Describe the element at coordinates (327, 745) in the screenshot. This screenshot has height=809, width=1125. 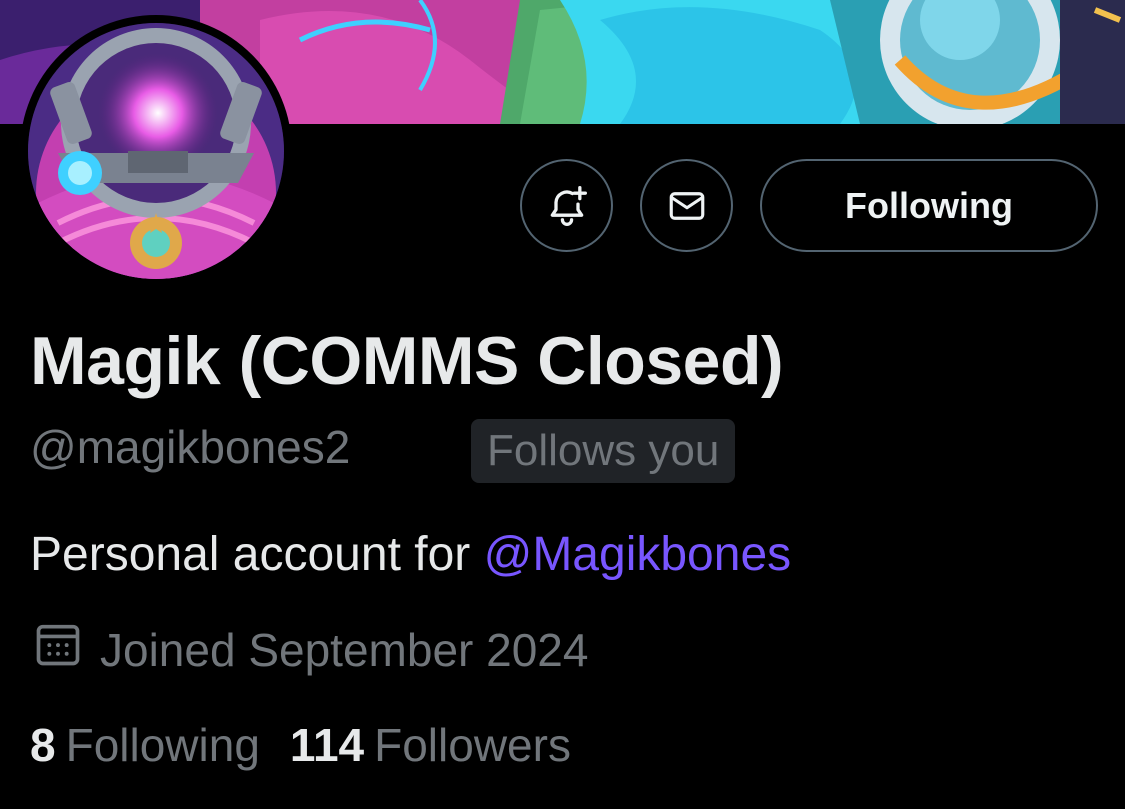
I see `followers-count: 114` at that location.